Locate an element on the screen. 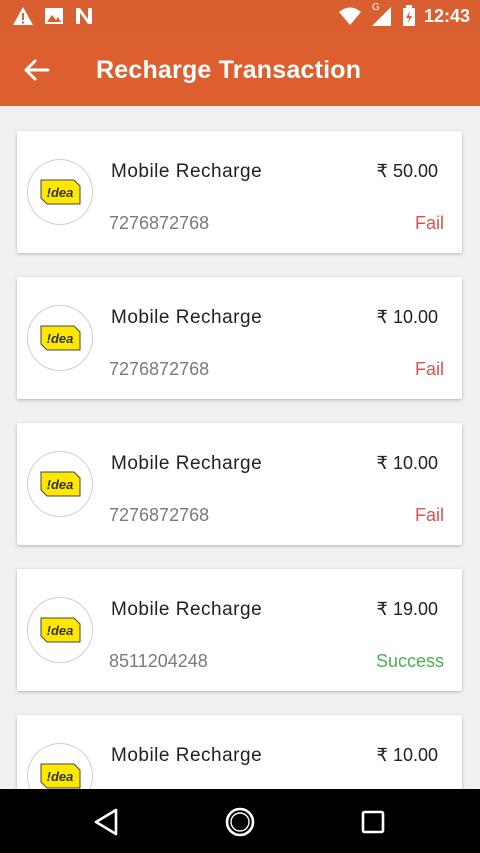  clock: 12:43 is located at coordinates (446, 15).